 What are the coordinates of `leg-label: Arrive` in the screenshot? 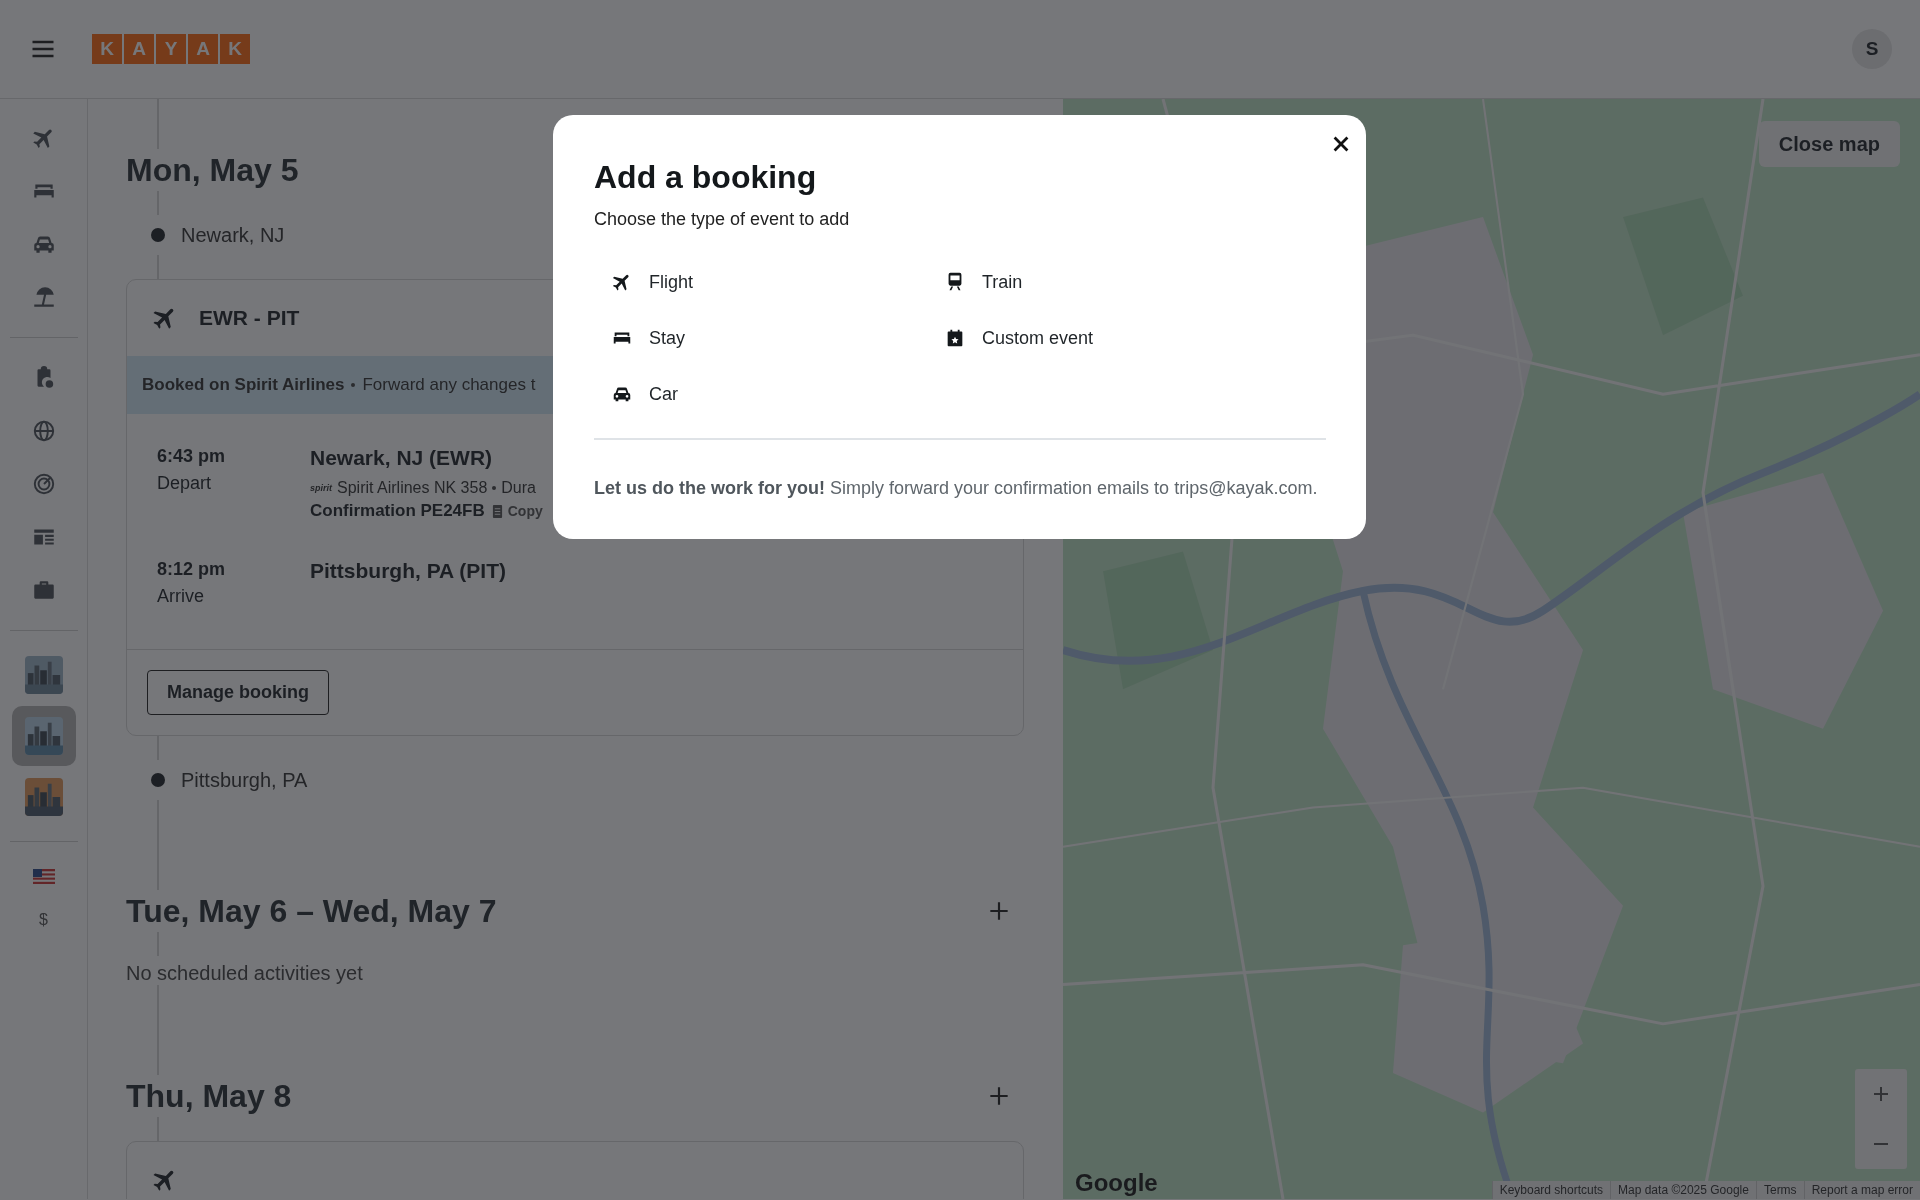 It's located at (181, 596).